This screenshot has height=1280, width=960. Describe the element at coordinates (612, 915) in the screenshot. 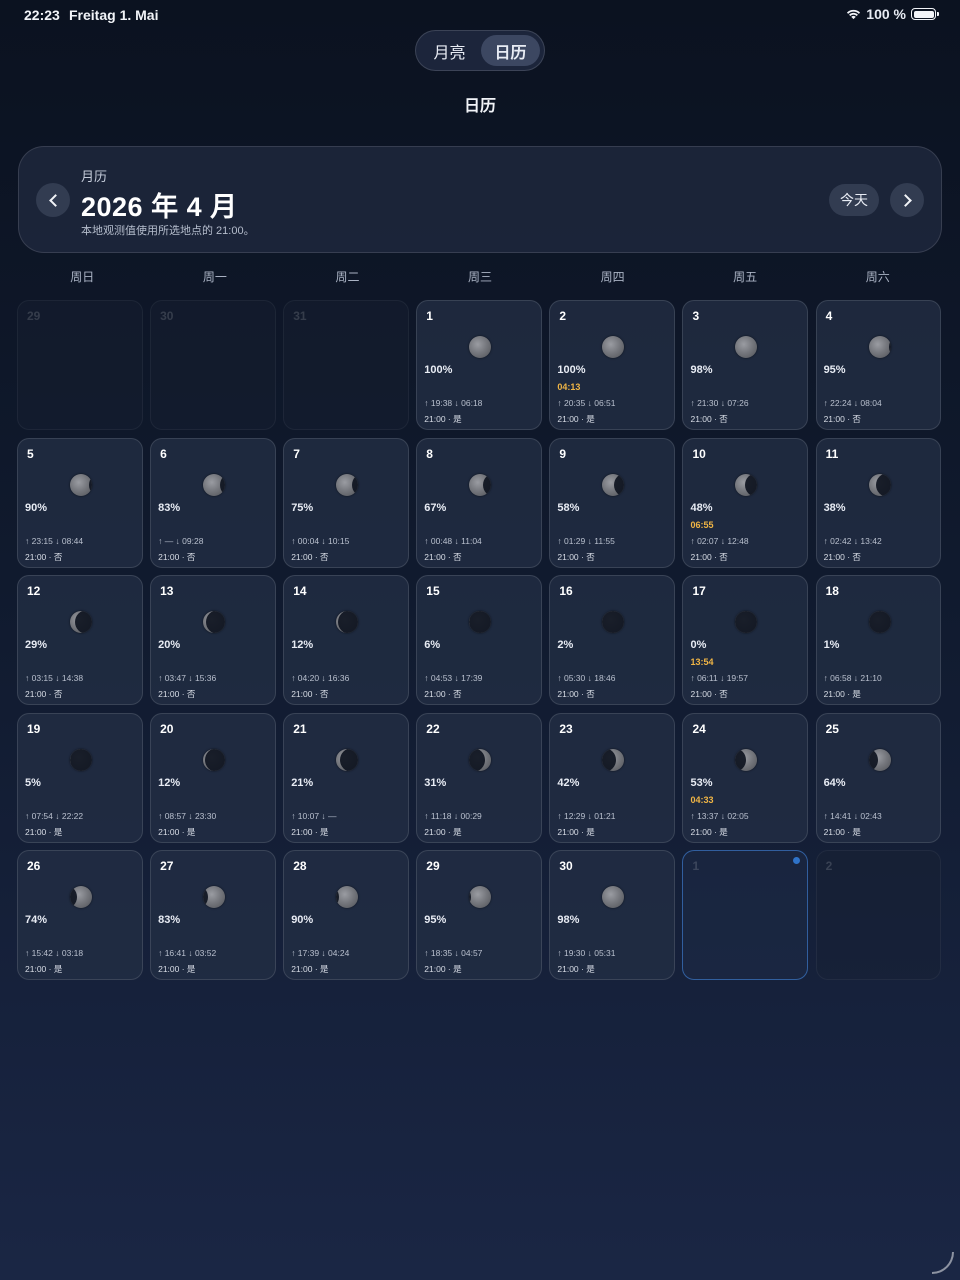

I see `calendar-day-cell: 30 98% ↑ 19:30 ↓ 05:31 21:00 · 是` at that location.